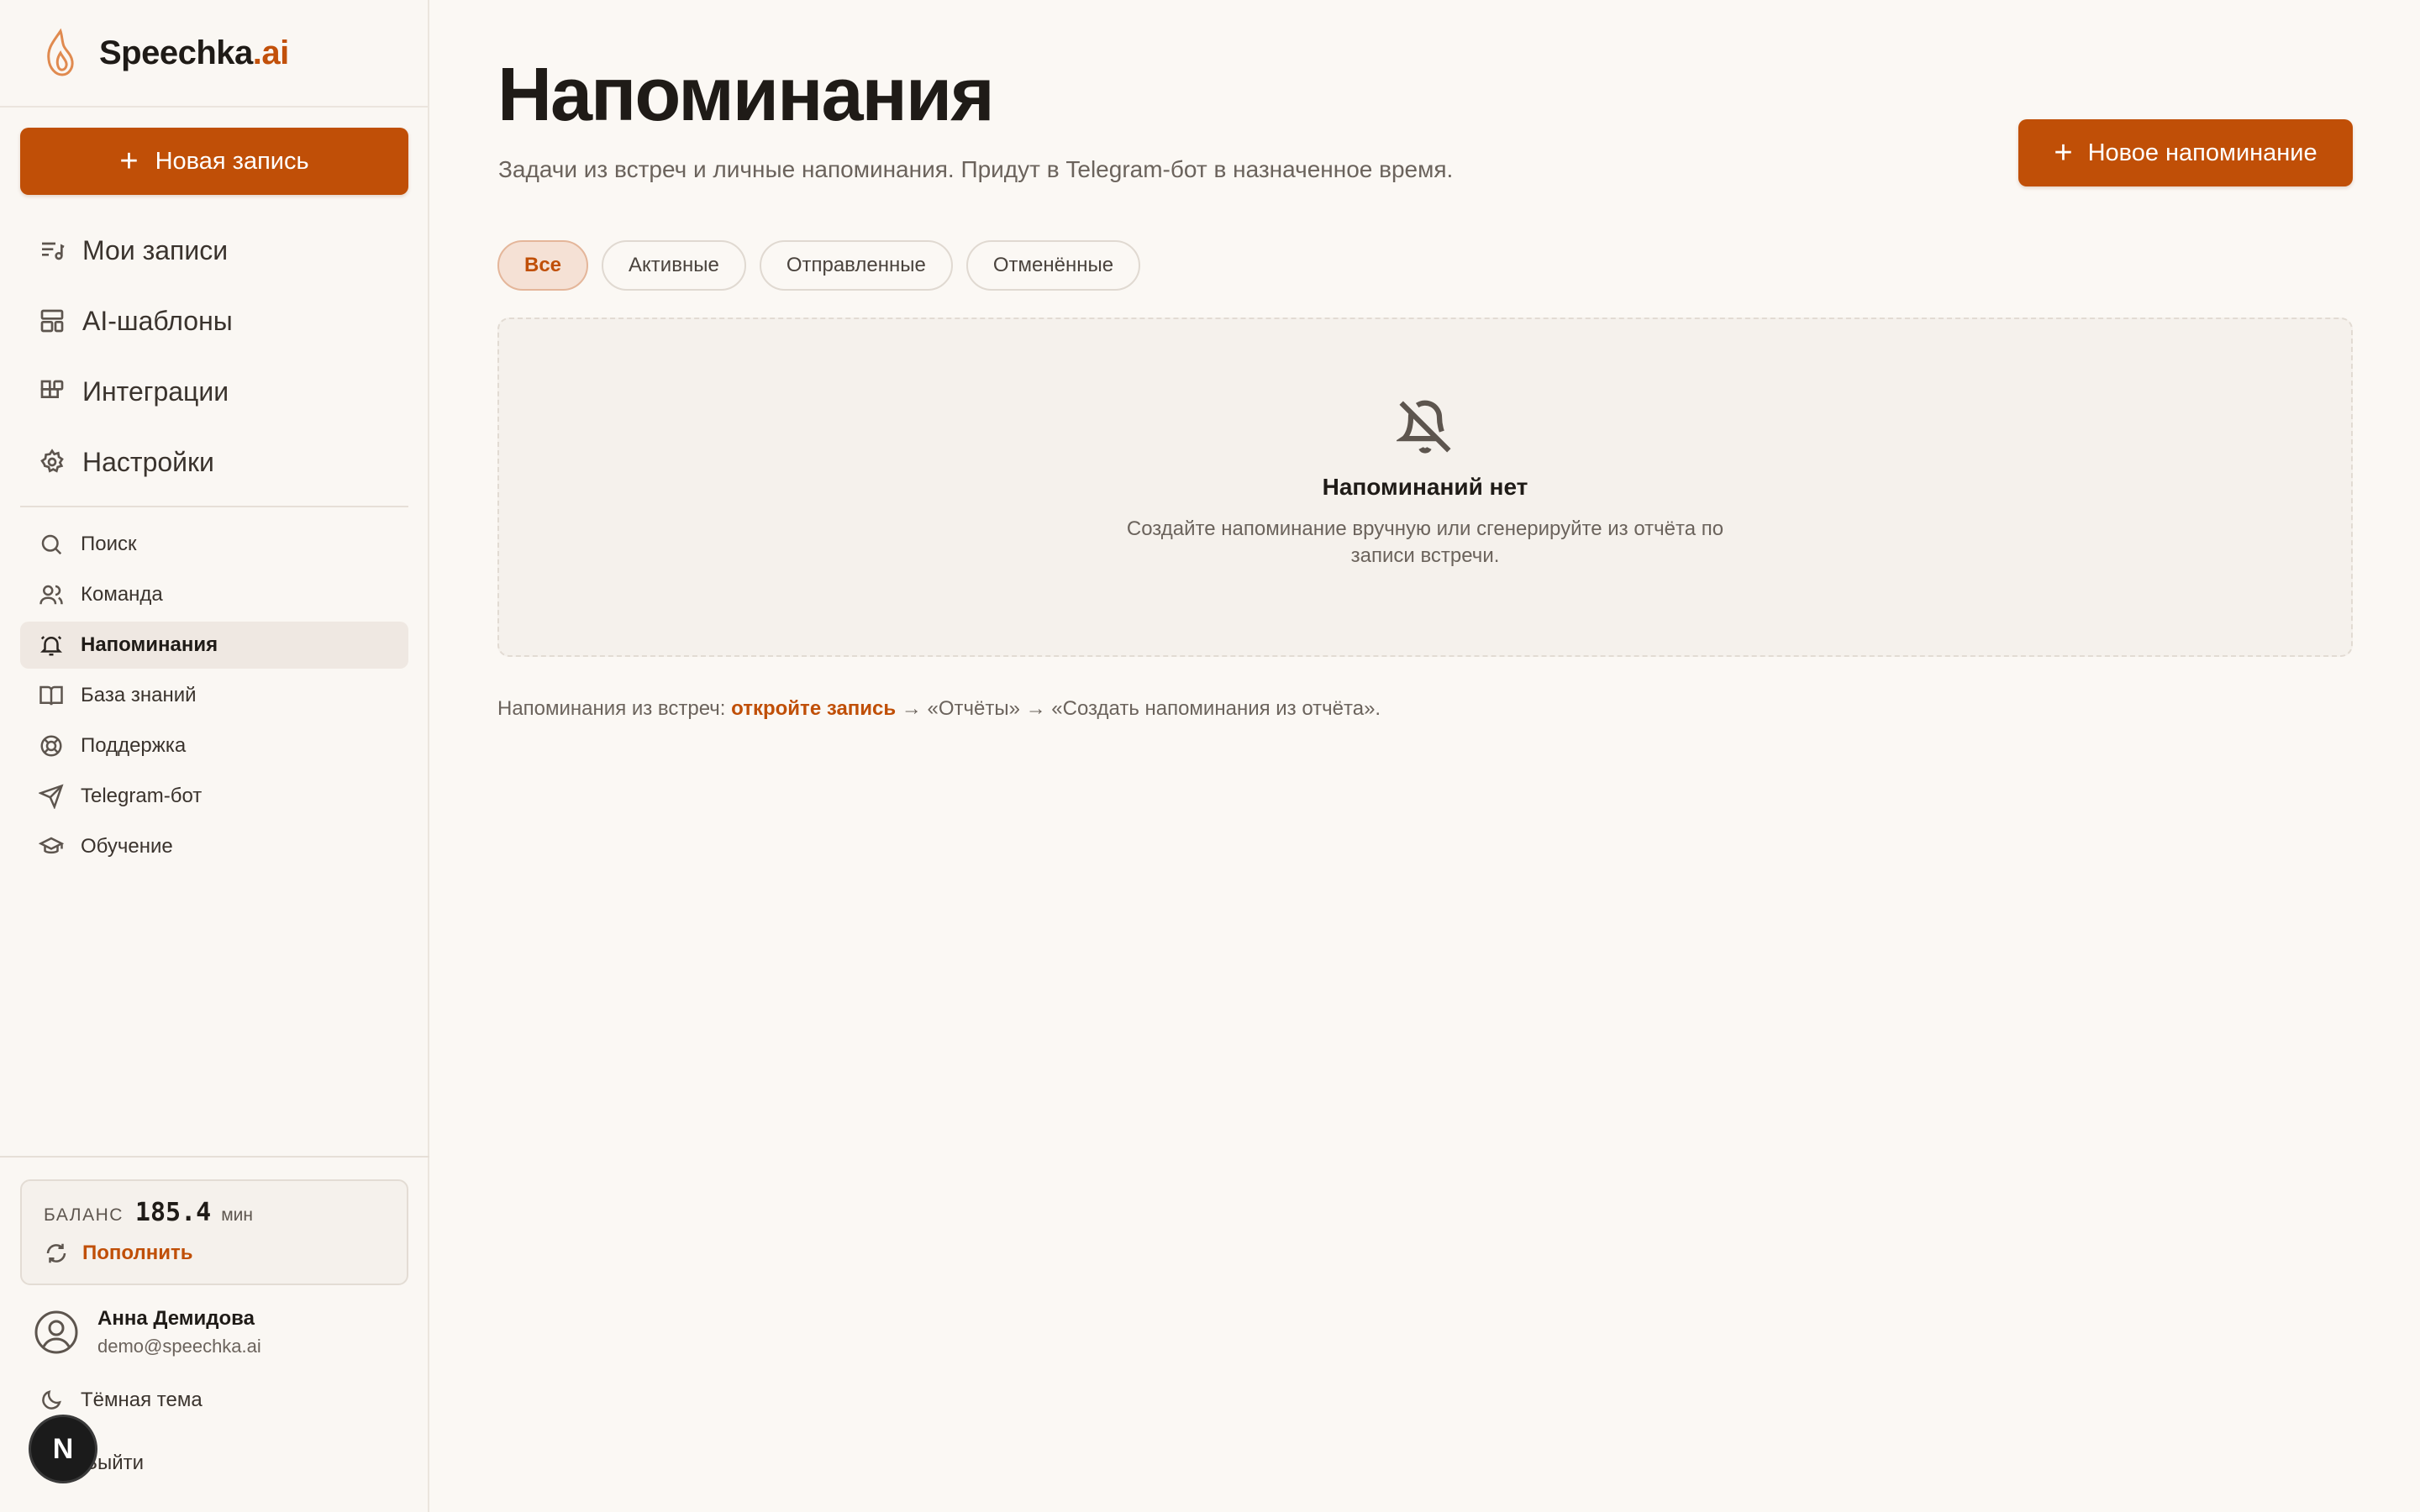 This screenshot has width=2420, height=1512. I want to click on topup-button: Пополнить, so click(214, 1253).